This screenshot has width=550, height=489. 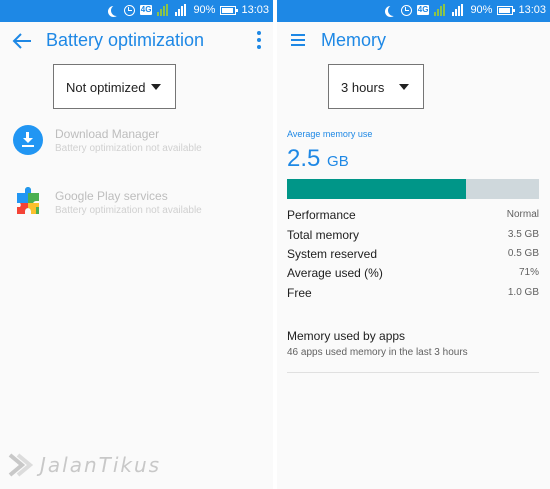 I want to click on divider-line, so click(x=413, y=372).